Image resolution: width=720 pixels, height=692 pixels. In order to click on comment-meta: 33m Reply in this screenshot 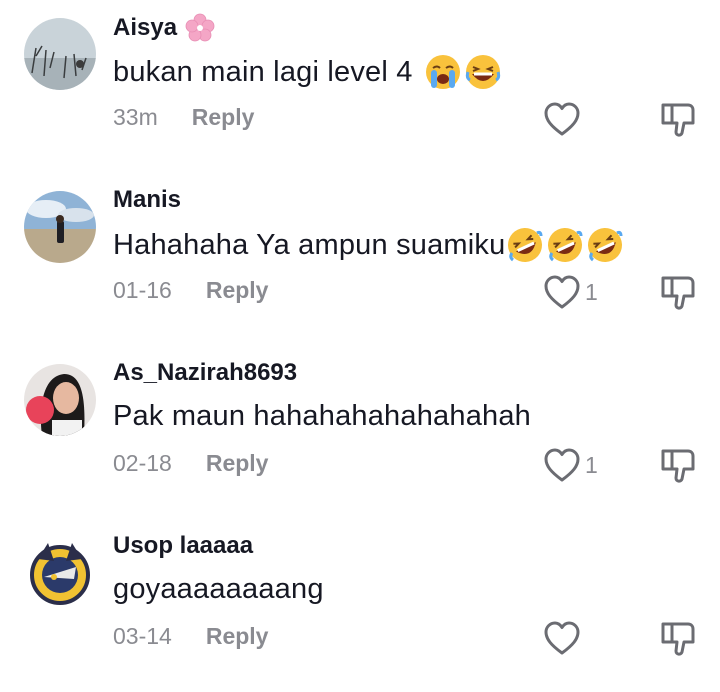, I will do `click(183, 117)`.